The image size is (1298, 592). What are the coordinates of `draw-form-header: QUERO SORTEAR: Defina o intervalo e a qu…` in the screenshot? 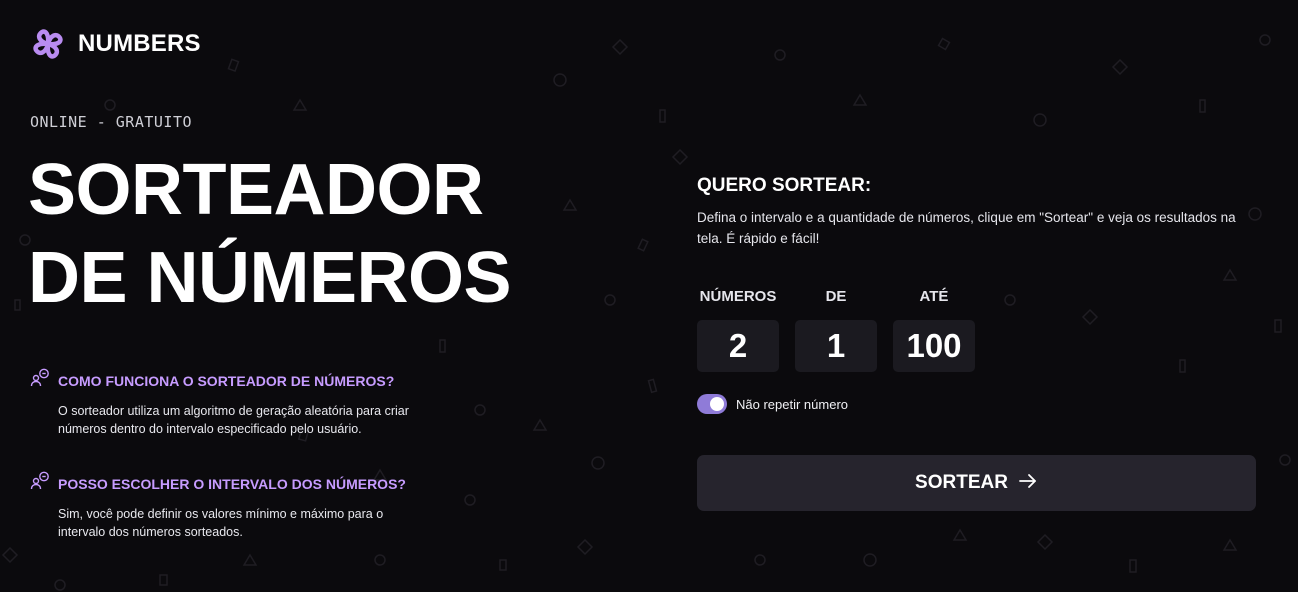 It's located at (977, 212).